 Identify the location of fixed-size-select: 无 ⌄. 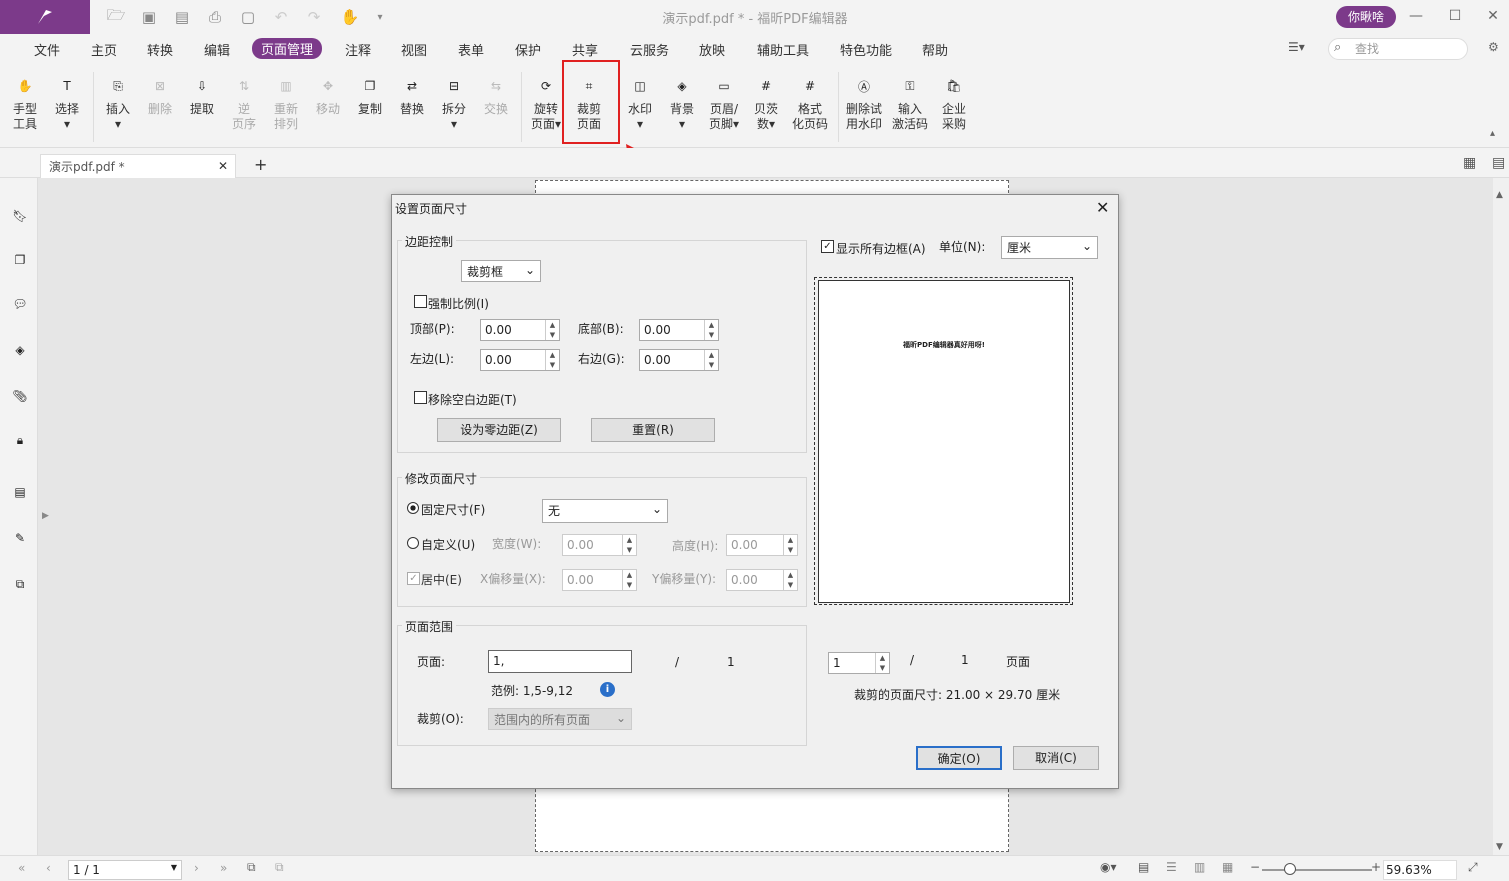
(605, 511).